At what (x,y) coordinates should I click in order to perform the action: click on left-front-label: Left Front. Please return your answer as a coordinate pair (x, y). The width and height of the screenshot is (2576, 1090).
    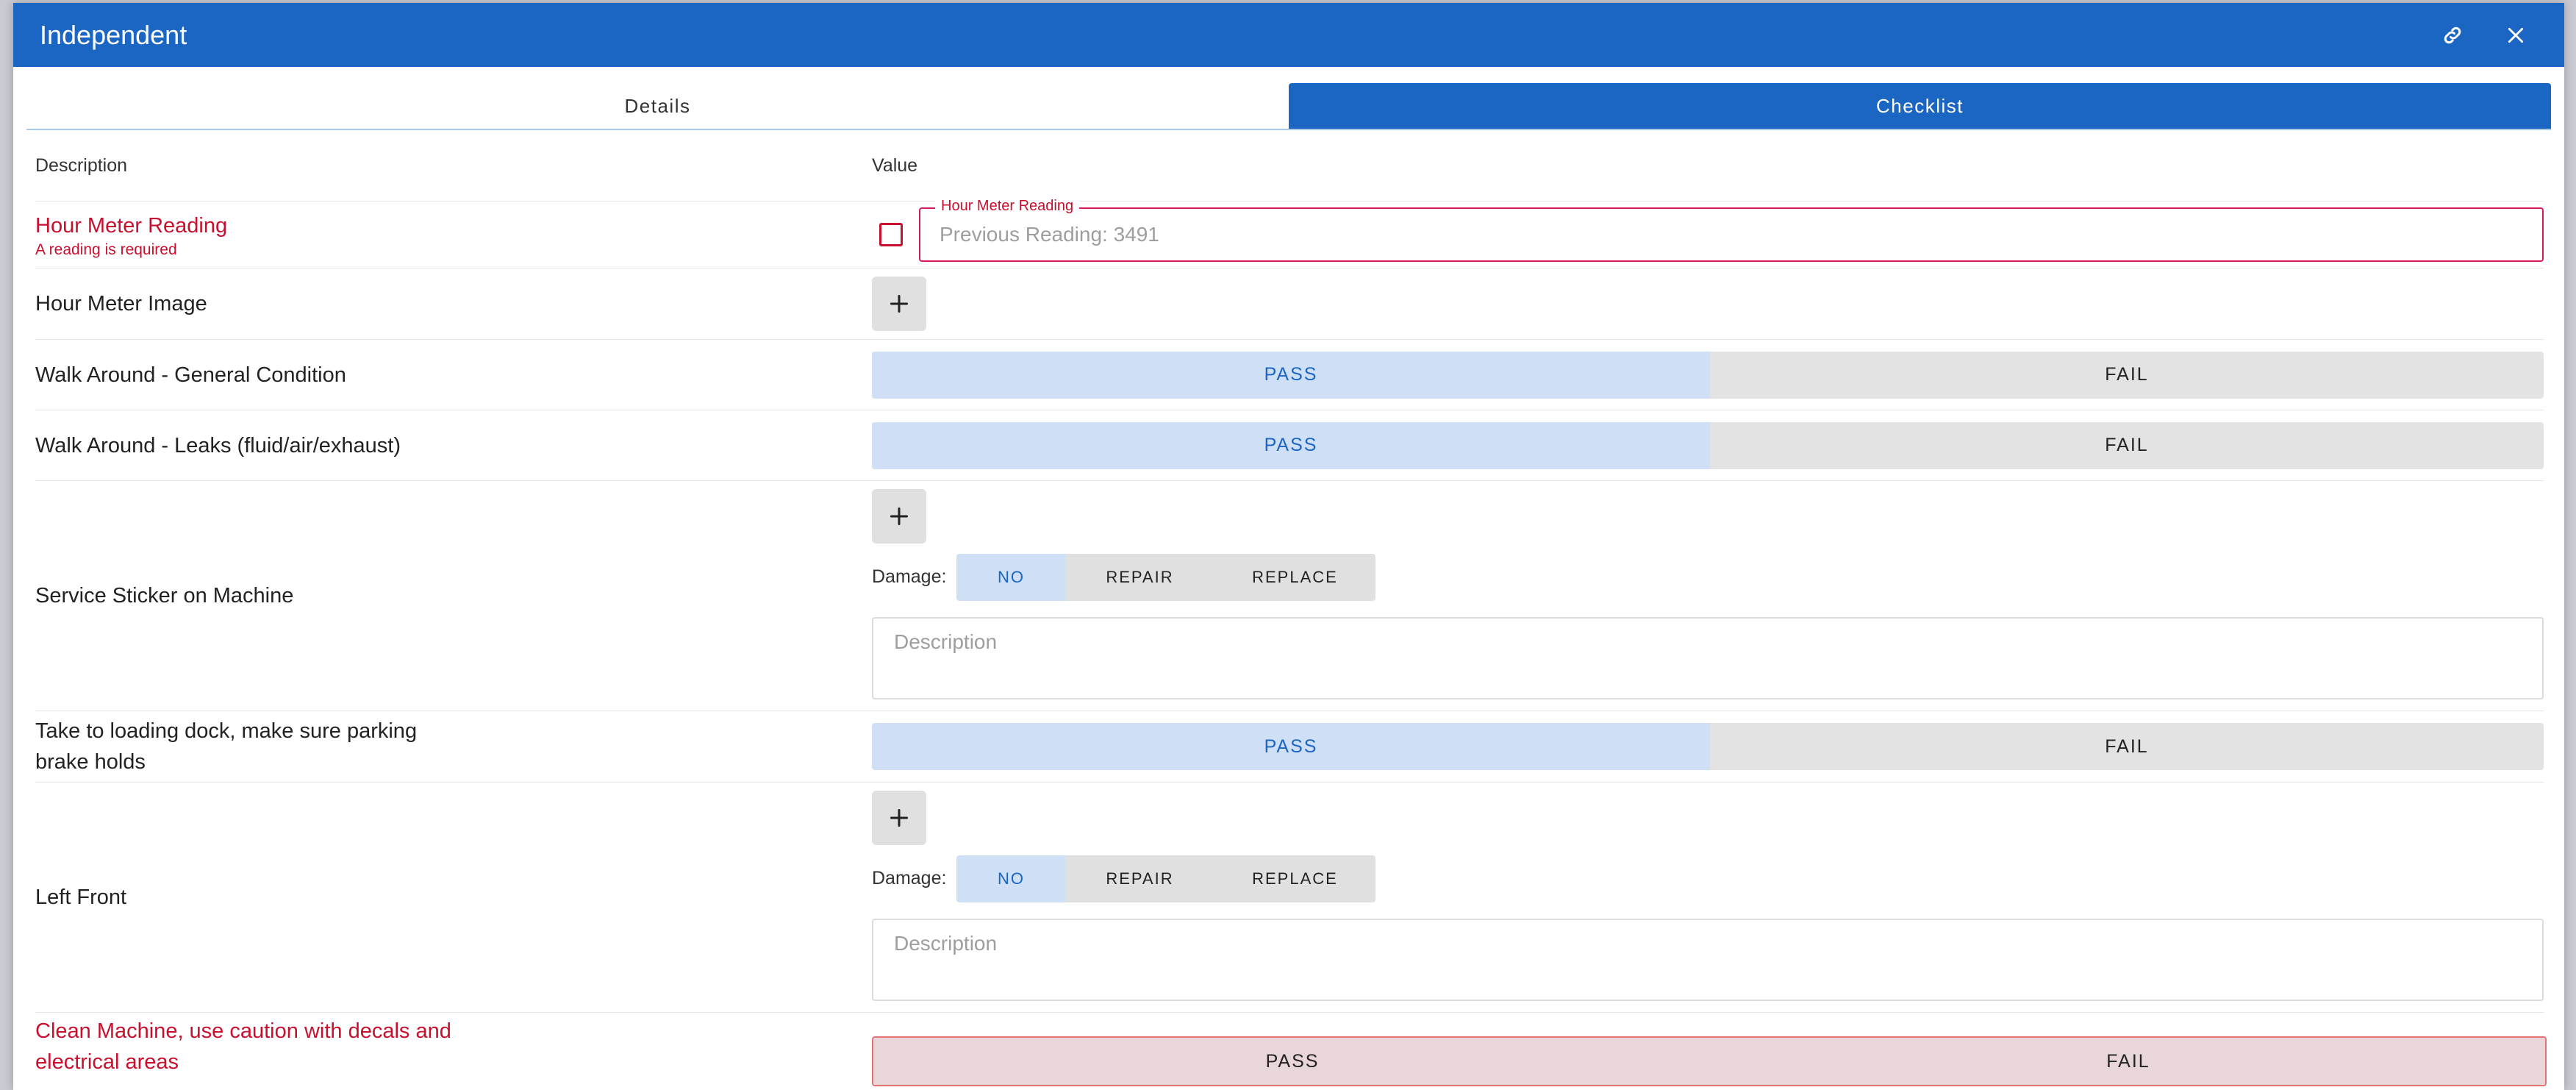
    Looking at the image, I should click on (81, 897).